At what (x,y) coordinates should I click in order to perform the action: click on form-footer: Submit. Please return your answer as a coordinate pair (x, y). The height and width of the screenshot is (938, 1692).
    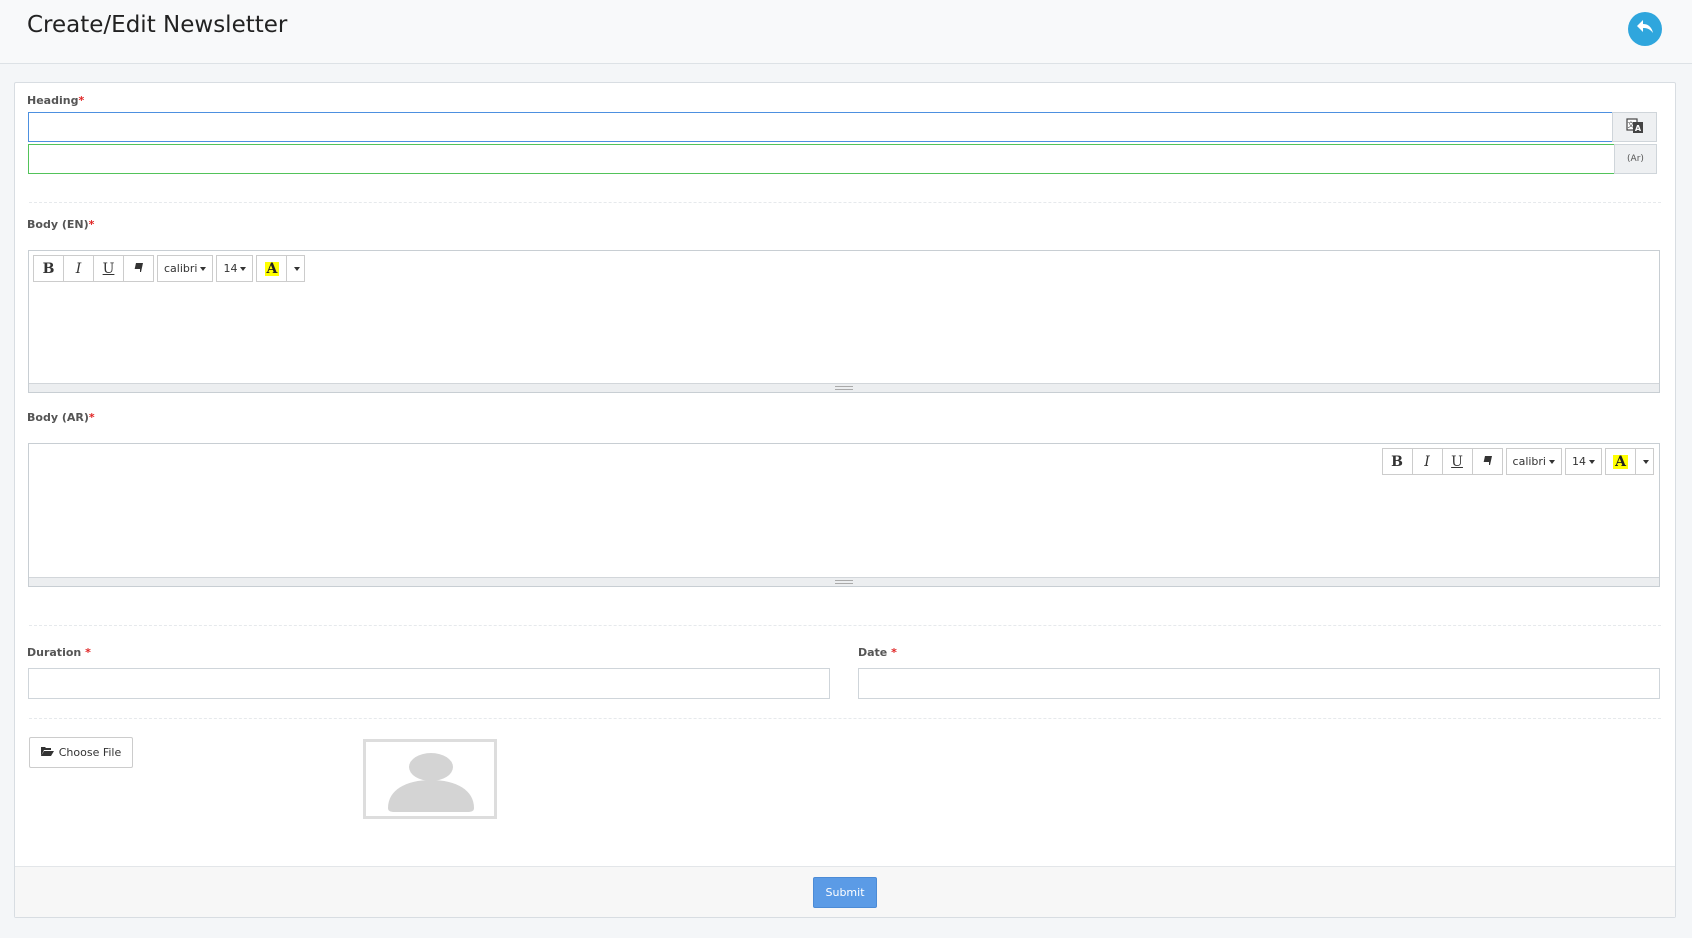
    Looking at the image, I should click on (845, 891).